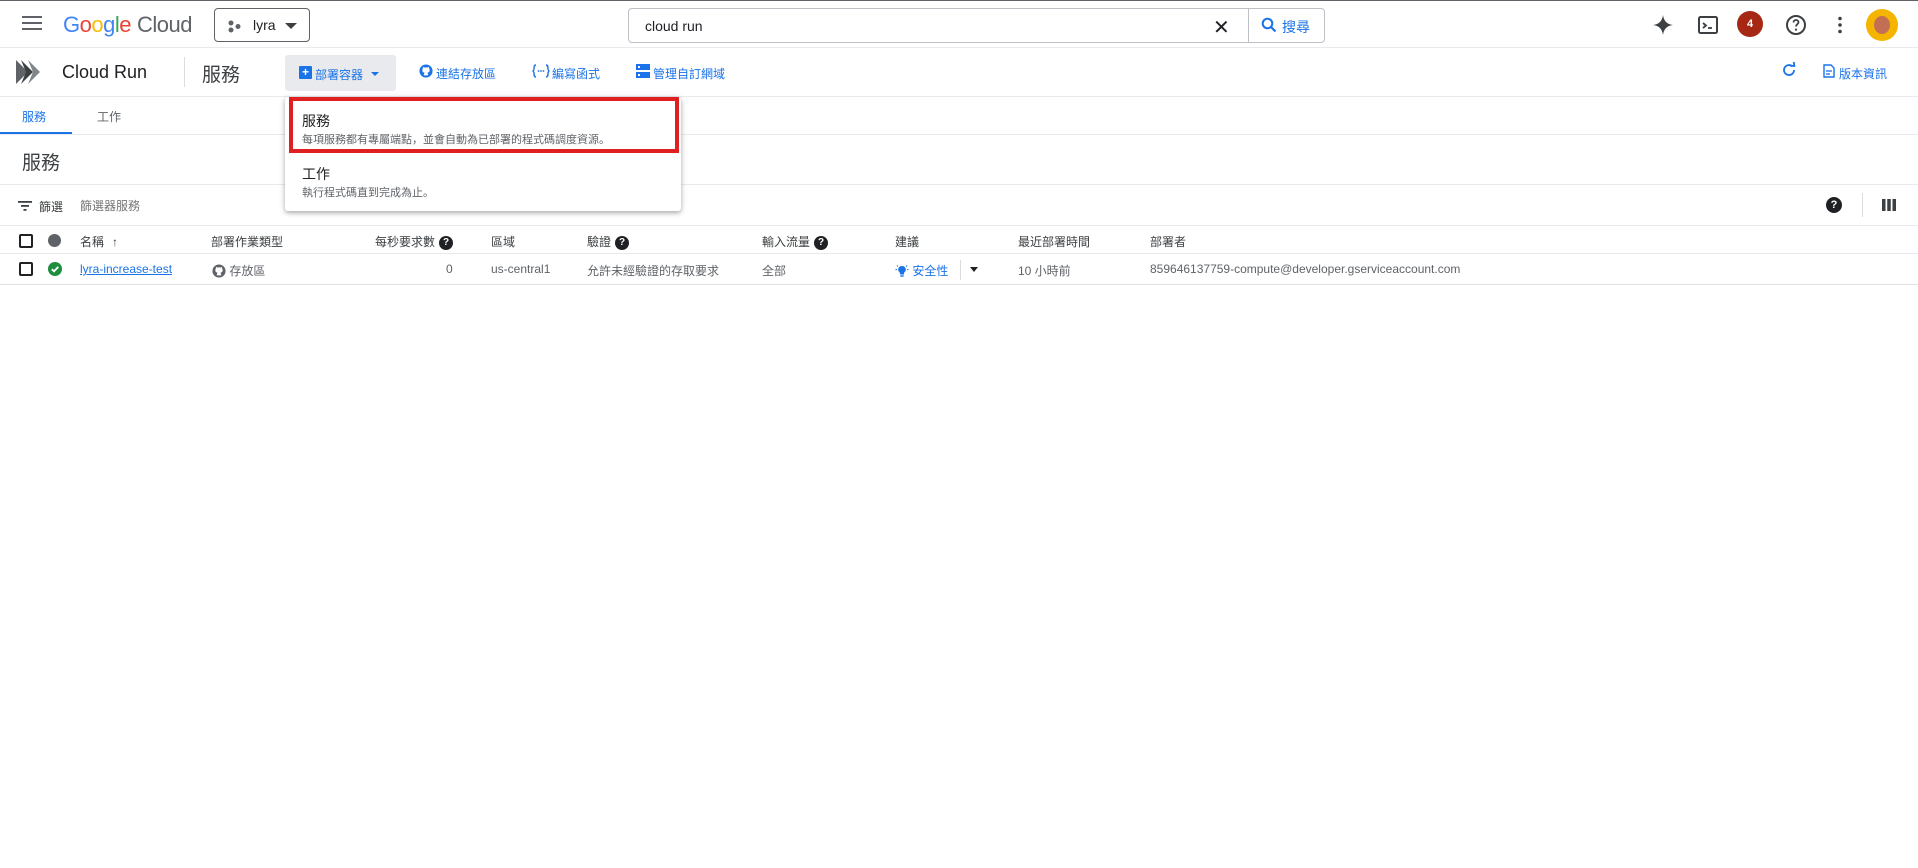 This screenshot has width=1918, height=868. Describe the element at coordinates (51, 207) in the screenshot. I see `filter-label: 篩選` at that location.